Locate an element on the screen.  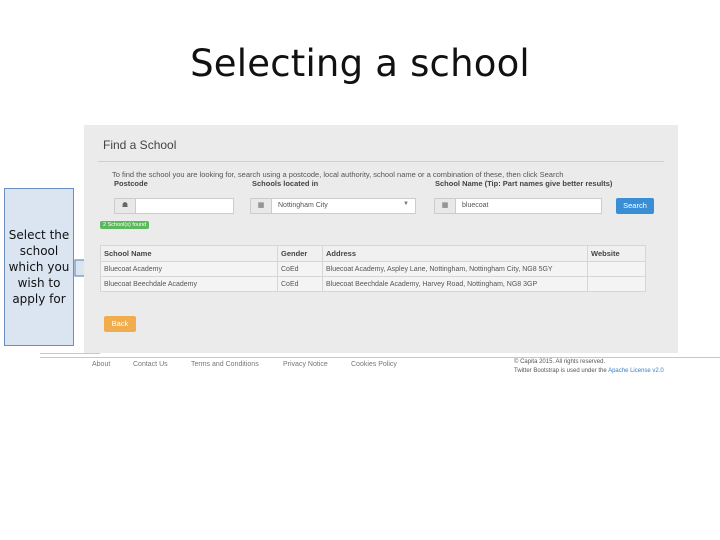
located-in-label: Schools located in is located at coordinates (285, 183).